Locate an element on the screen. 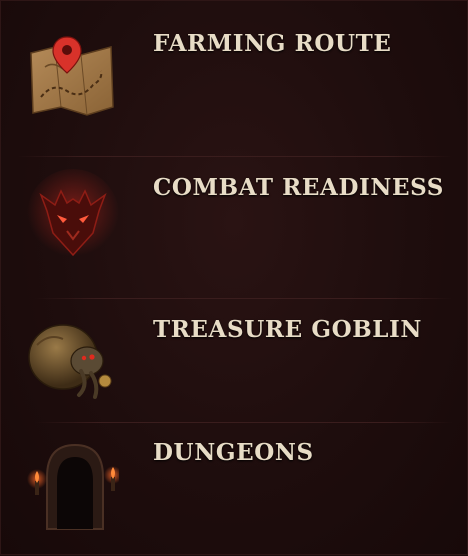 The height and width of the screenshot is (556, 468). combat-readiness-title: COMBAT READINESS is located at coordinates (299, 187).